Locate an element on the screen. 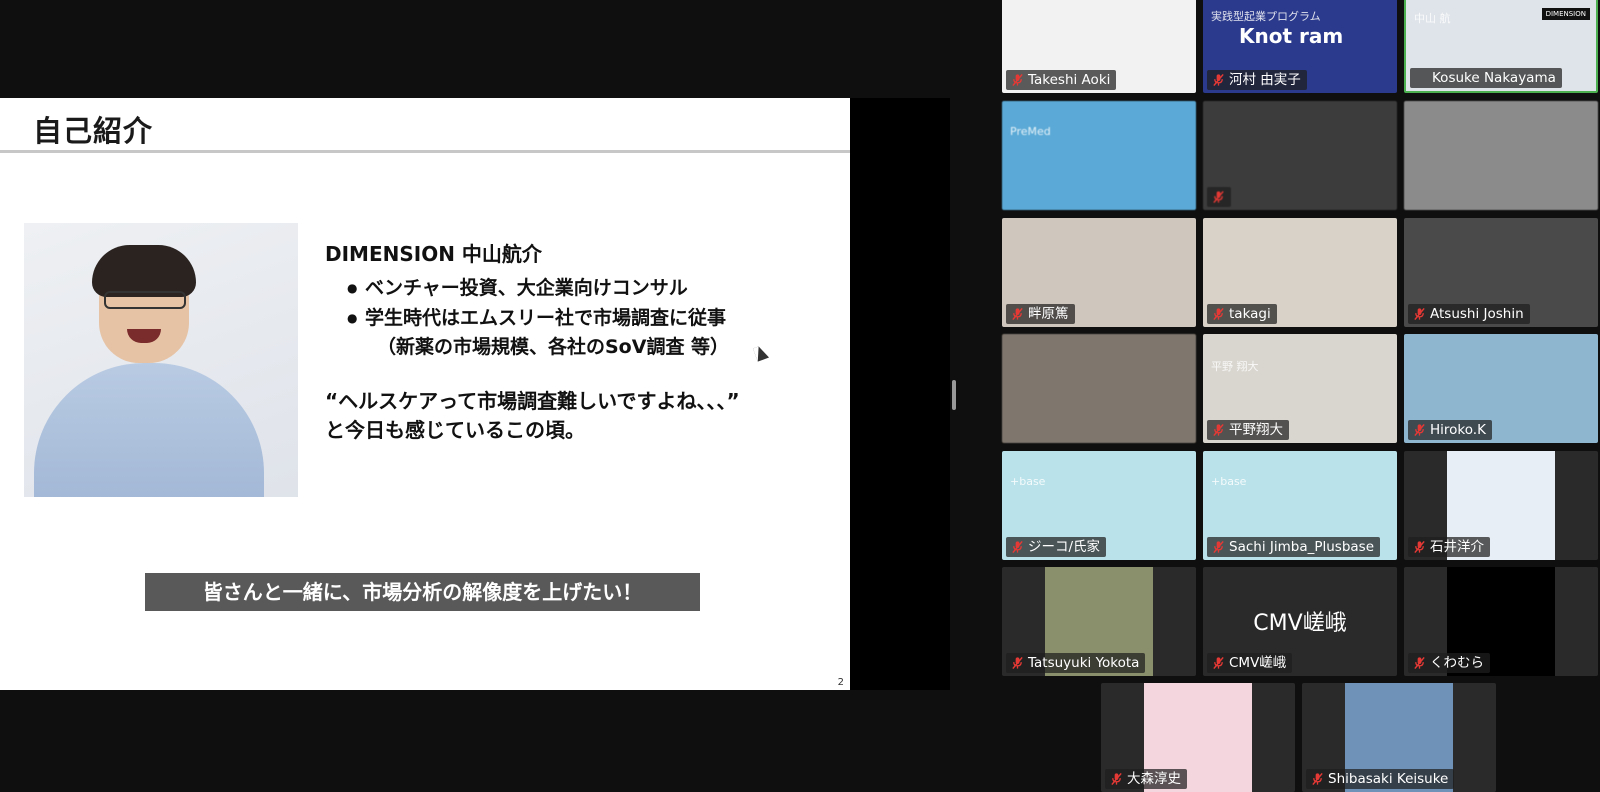 This screenshot has height=792, width=1600. participant-display-name: CMV嵯峨 is located at coordinates (1300, 623).